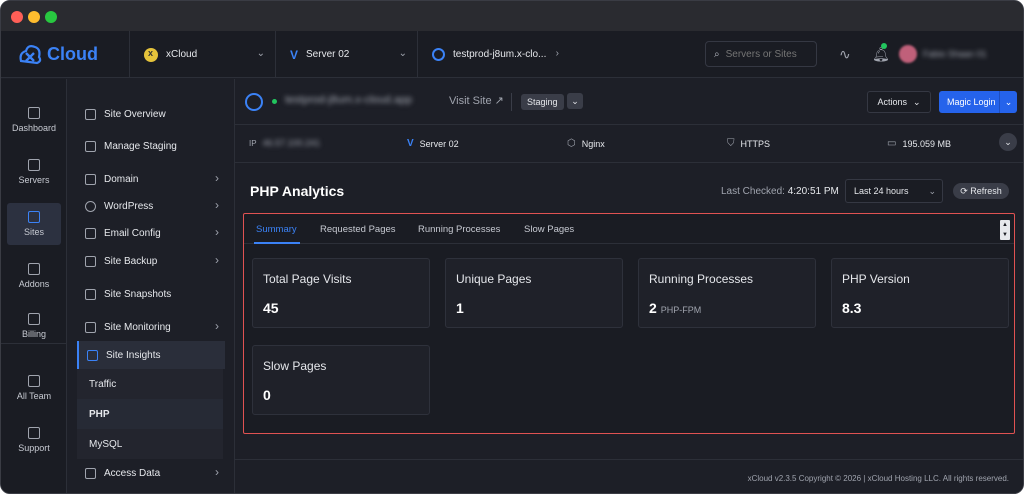 The height and width of the screenshot is (494, 1024). I want to click on site-status-indicator, so click(274, 101).